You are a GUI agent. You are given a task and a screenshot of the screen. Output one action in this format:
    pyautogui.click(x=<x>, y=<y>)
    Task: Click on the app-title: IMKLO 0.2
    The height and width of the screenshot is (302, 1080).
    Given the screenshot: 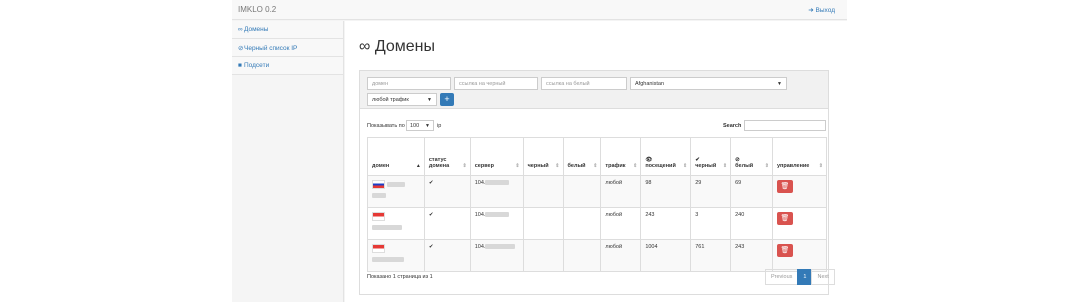 What is the action you would take?
    pyautogui.click(x=257, y=9)
    